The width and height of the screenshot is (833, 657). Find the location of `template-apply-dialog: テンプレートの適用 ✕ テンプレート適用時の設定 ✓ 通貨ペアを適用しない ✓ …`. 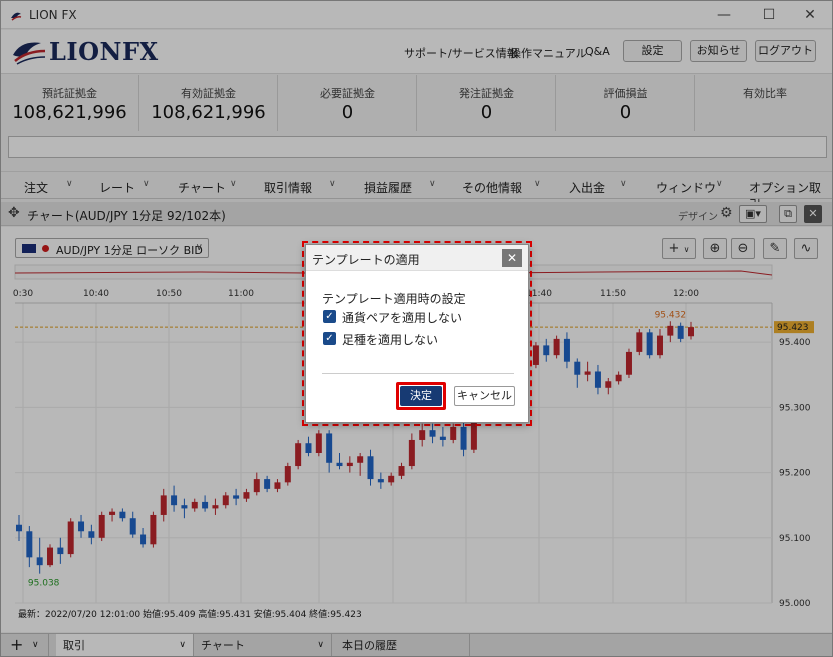

template-apply-dialog: テンプレートの適用 ✕ テンプレート適用時の設定 ✓ 通貨ペアを適用しない ✓ … is located at coordinates (417, 333).